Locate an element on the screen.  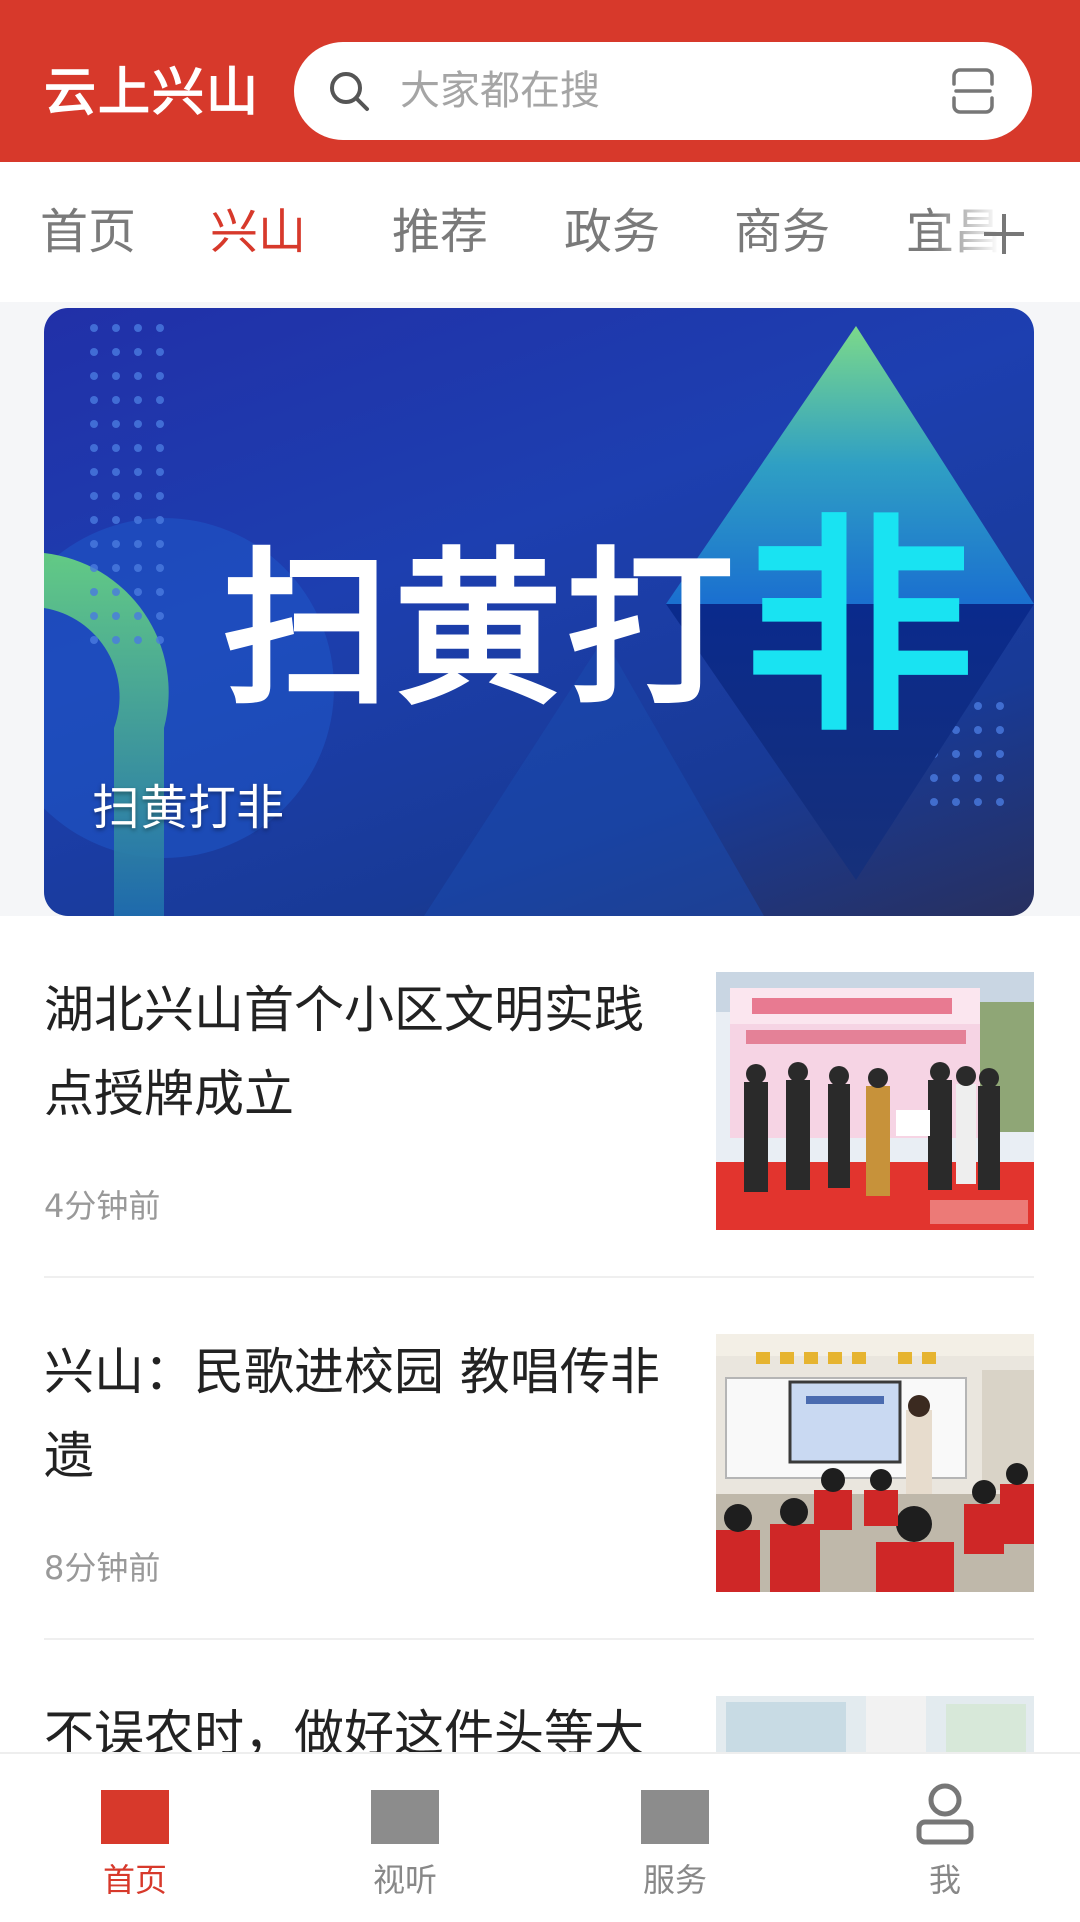
news-photo is located at coordinates (875, 1724).